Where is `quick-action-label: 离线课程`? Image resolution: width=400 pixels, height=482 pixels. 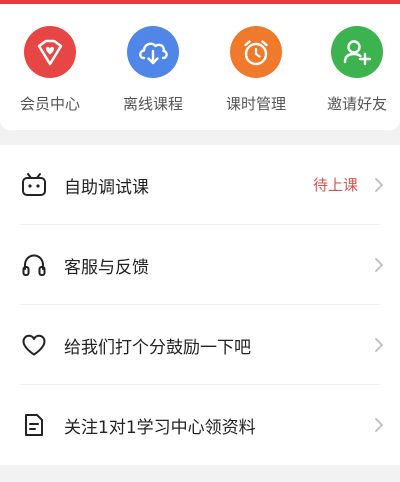
quick-action-label: 离线课程 is located at coordinates (152, 104).